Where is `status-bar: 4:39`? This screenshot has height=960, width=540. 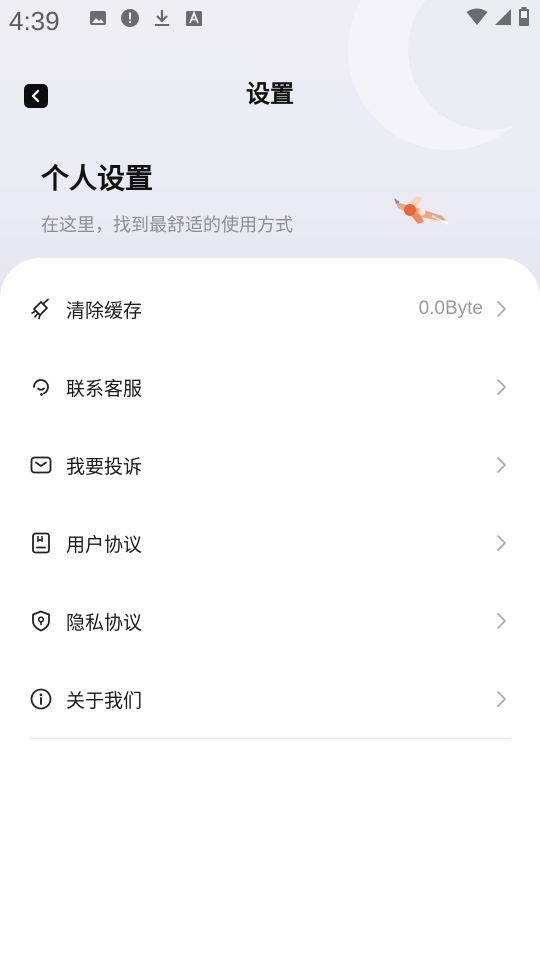
status-bar: 4:39 is located at coordinates (270, 22).